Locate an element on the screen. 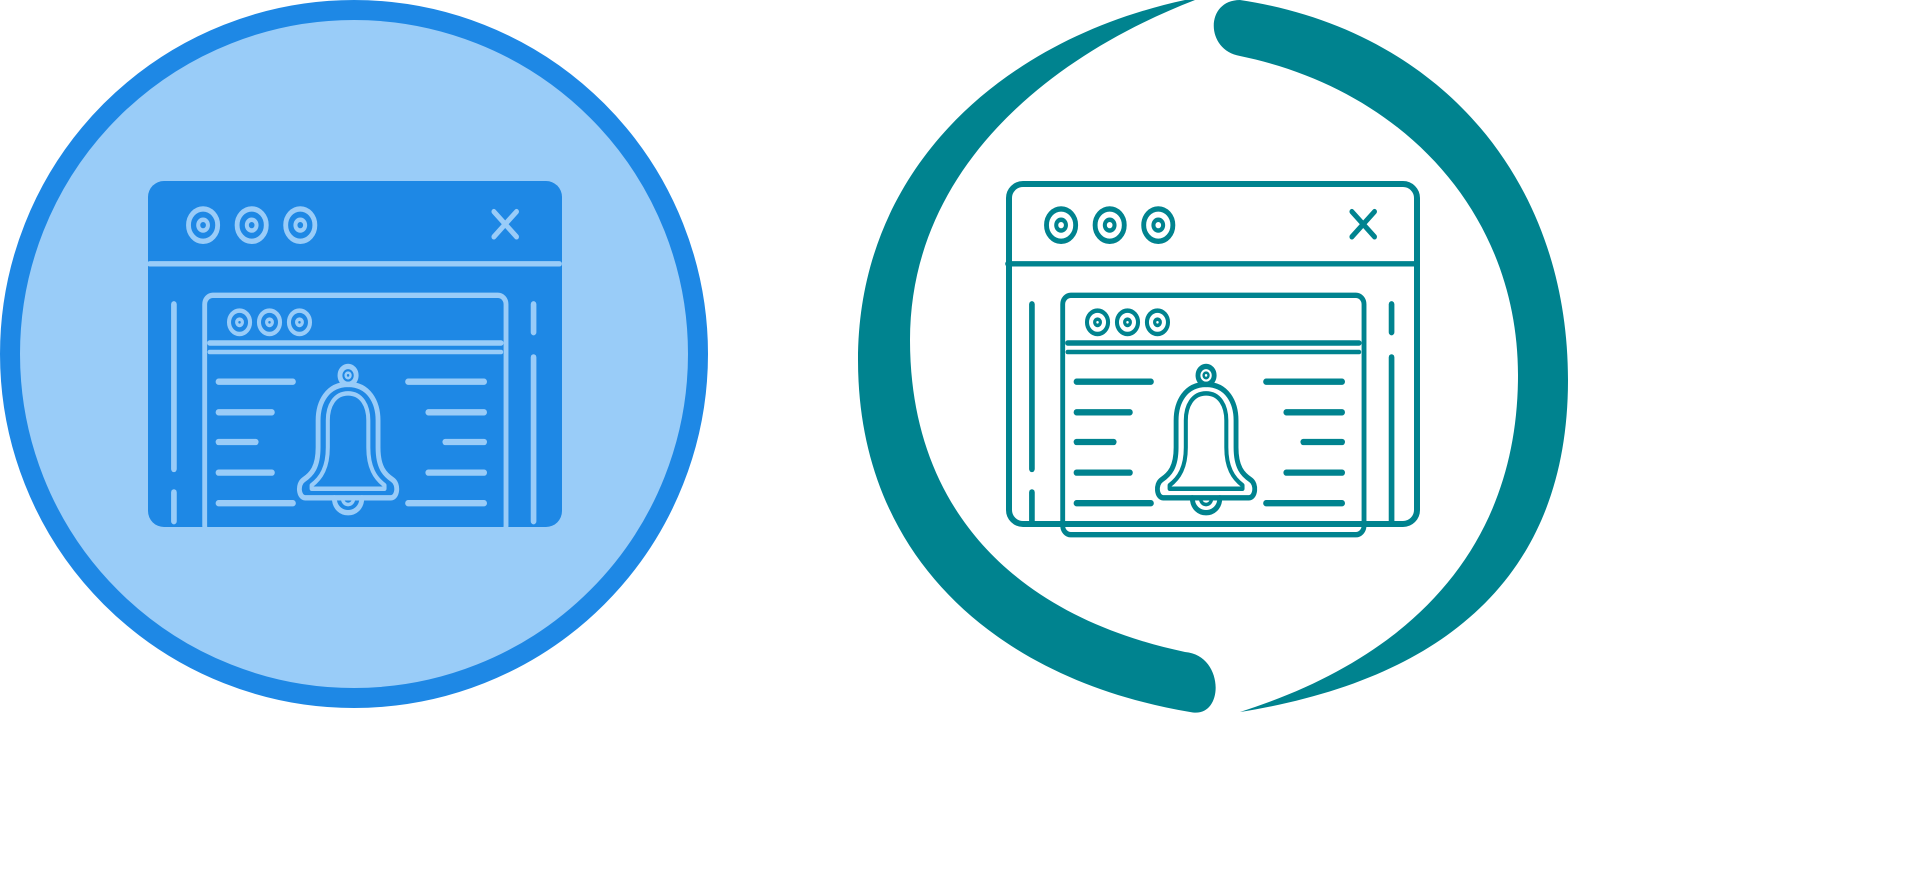 The height and width of the screenshot is (869, 1920). bell-icon is located at coordinates (1213, 372).